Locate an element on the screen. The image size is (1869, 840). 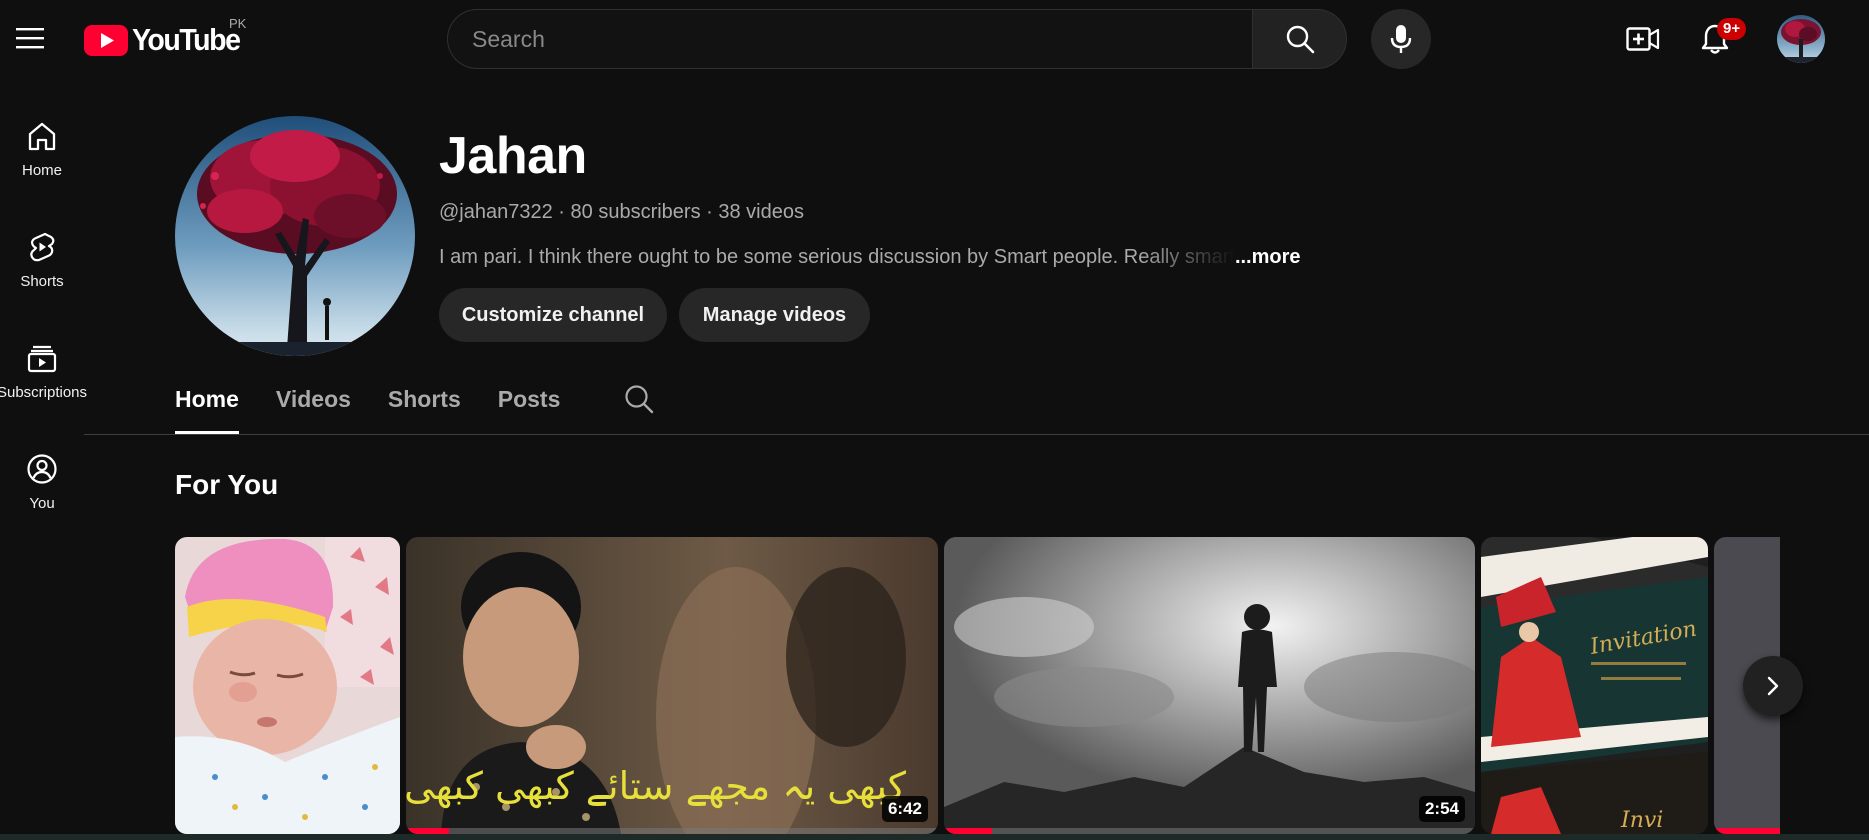
video-add-icon is located at coordinates (1643, 39).